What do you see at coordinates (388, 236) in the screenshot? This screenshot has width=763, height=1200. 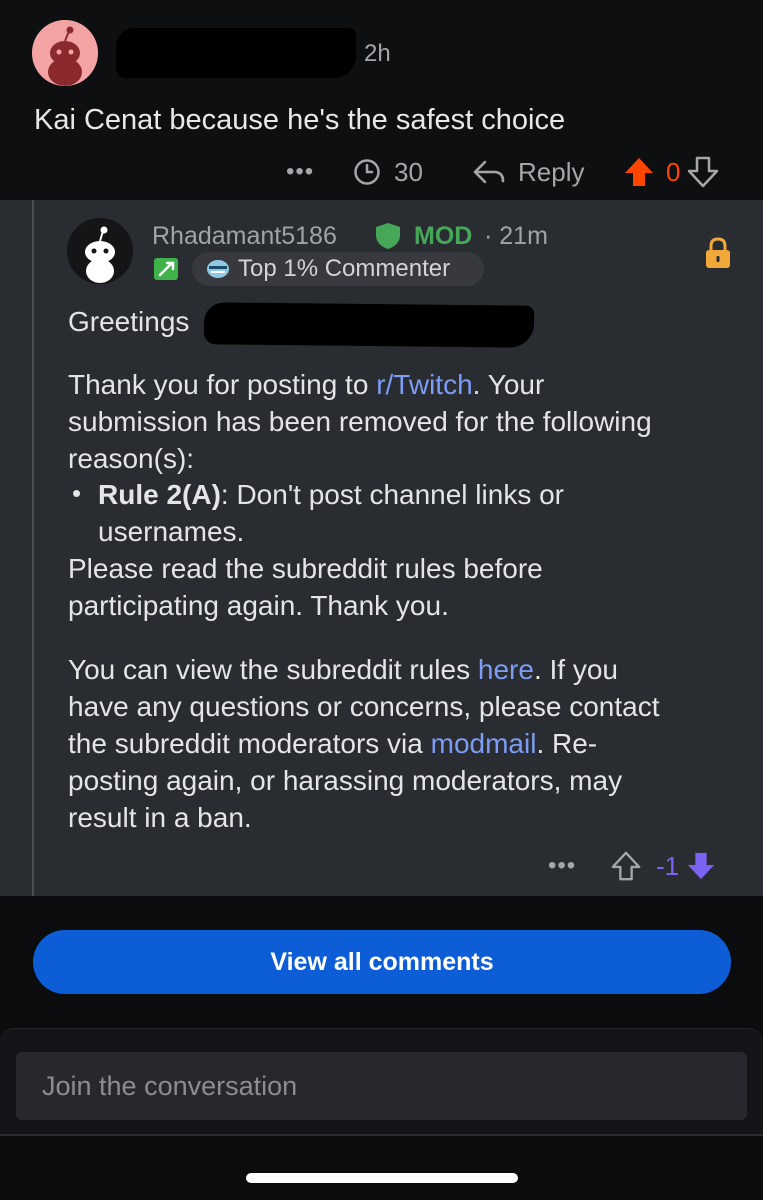 I see `mod-shield-icon` at bounding box center [388, 236].